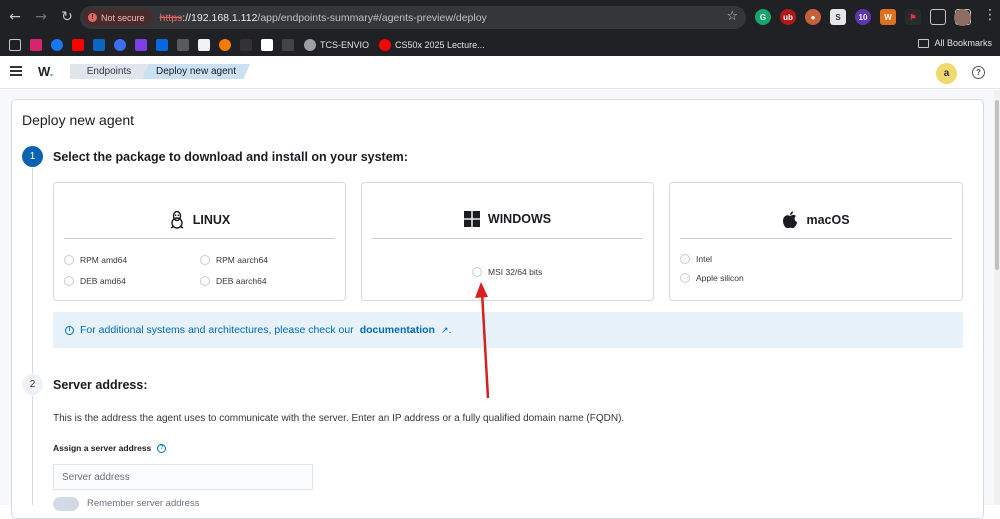 The width and height of the screenshot is (1000, 519). Describe the element at coordinates (246, 45) in the screenshot. I see `h-site-icon` at that location.